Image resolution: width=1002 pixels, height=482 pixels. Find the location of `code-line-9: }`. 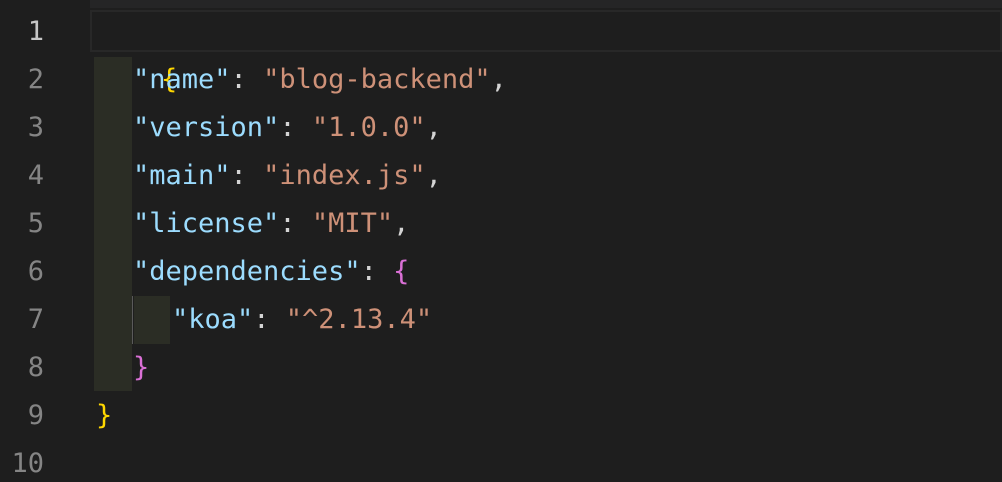

code-line-9: } is located at coordinates (104, 416).